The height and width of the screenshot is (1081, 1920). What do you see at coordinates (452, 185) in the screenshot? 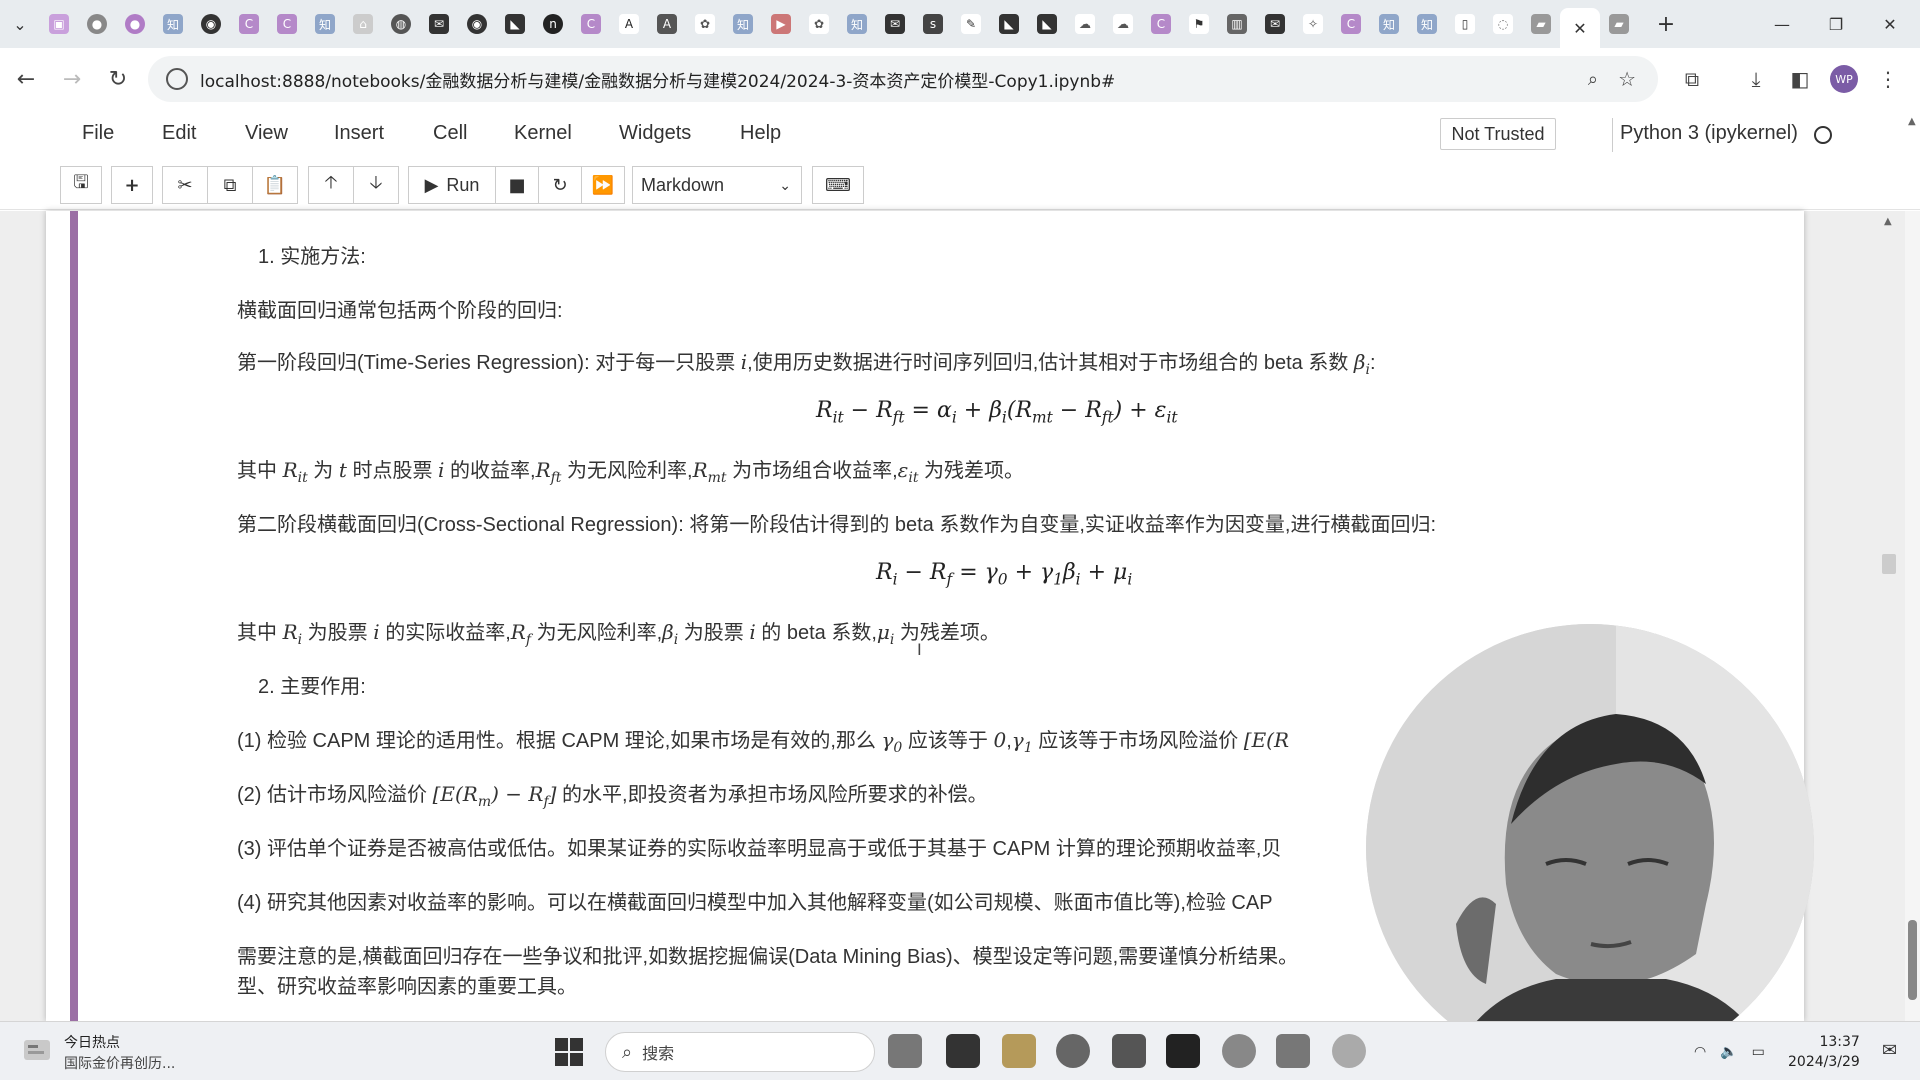
I see `run-button: ▶ Run` at bounding box center [452, 185].